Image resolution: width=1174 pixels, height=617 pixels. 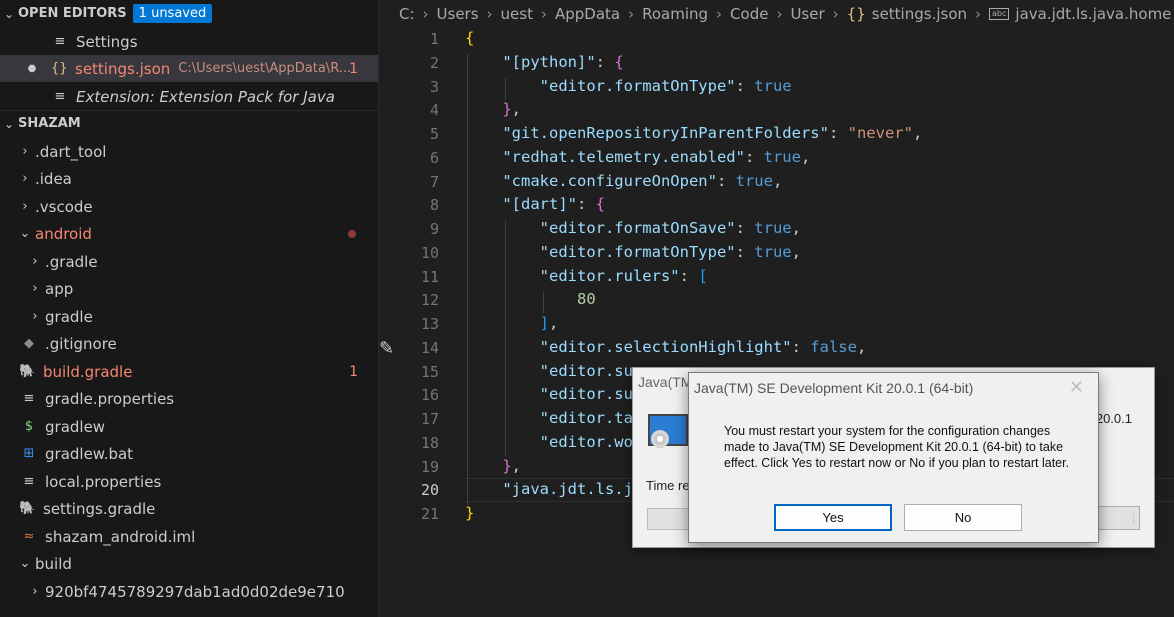 What do you see at coordinates (110, 398) in the screenshot?
I see `tree-item-label: gradle.properties` at bounding box center [110, 398].